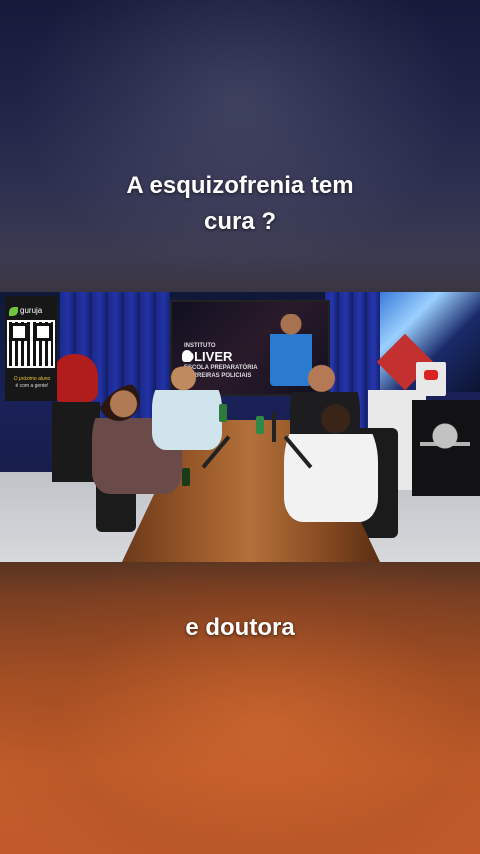 This screenshot has width=480, height=854. What do you see at coordinates (31, 310) in the screenshot?
I see `qr-brand-name: guruja` at bounding box center [31, 310].